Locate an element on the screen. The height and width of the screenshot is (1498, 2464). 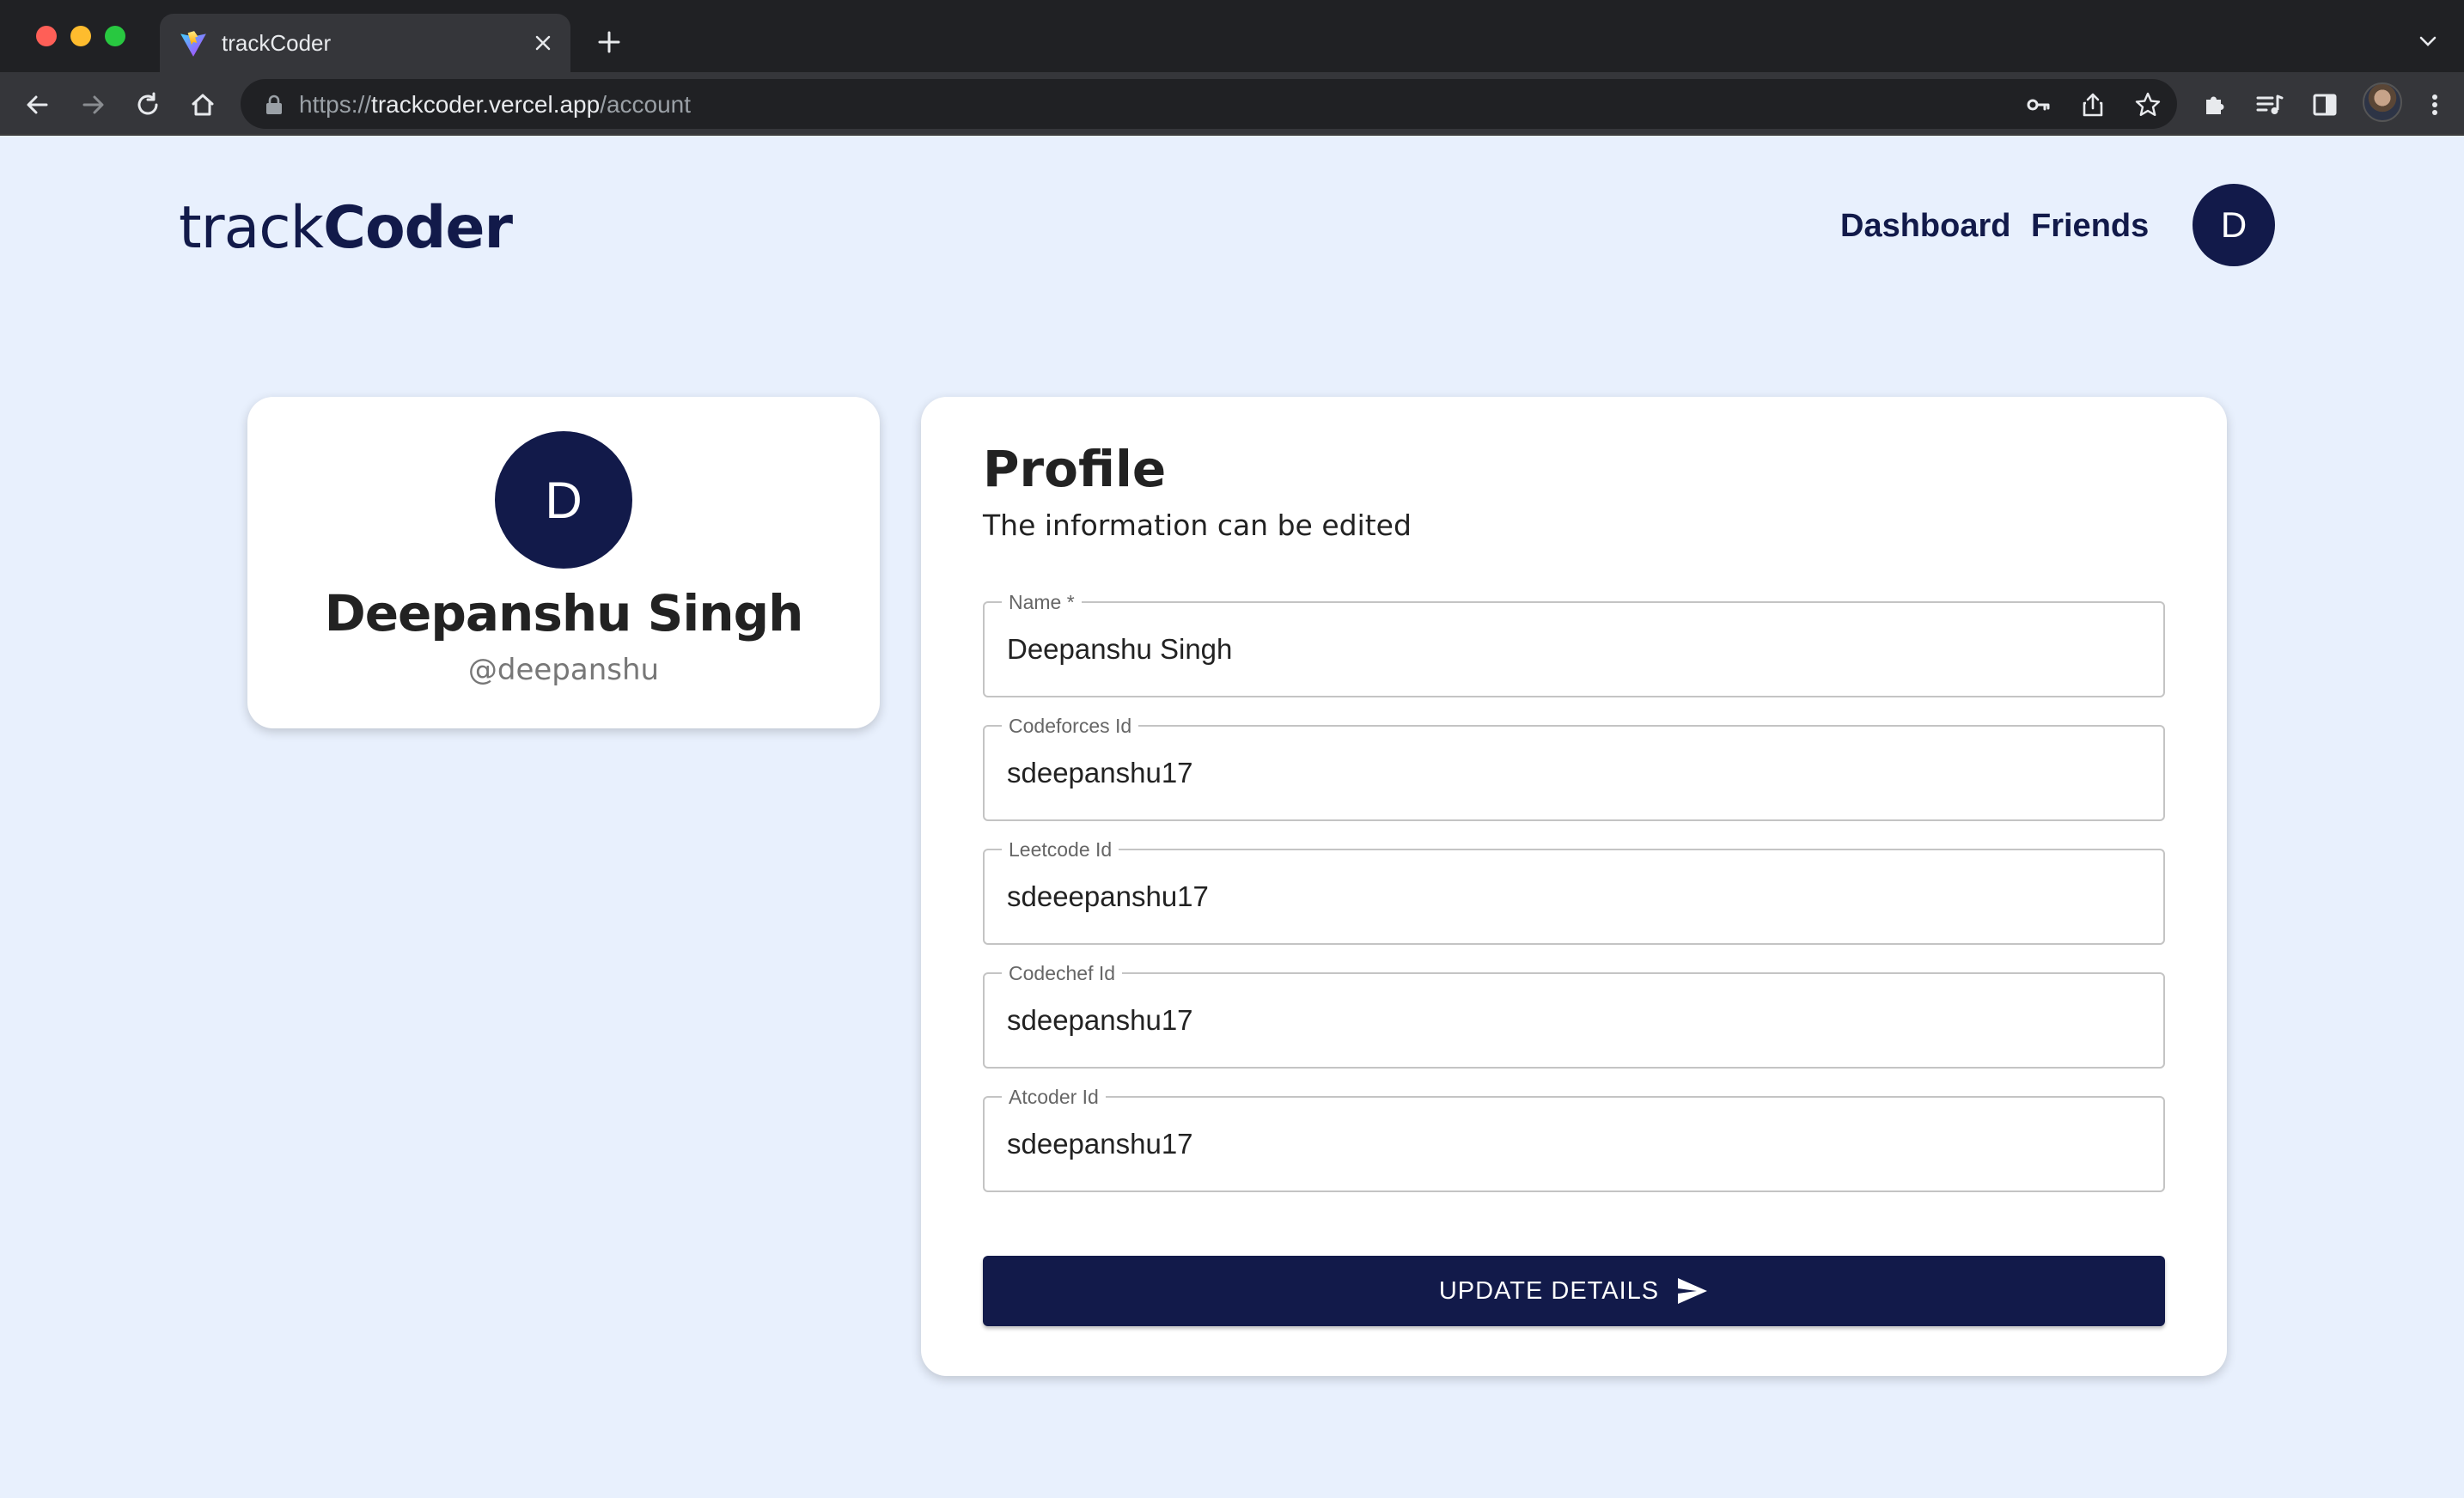
lock-icon is located at coordinates (274, 104).